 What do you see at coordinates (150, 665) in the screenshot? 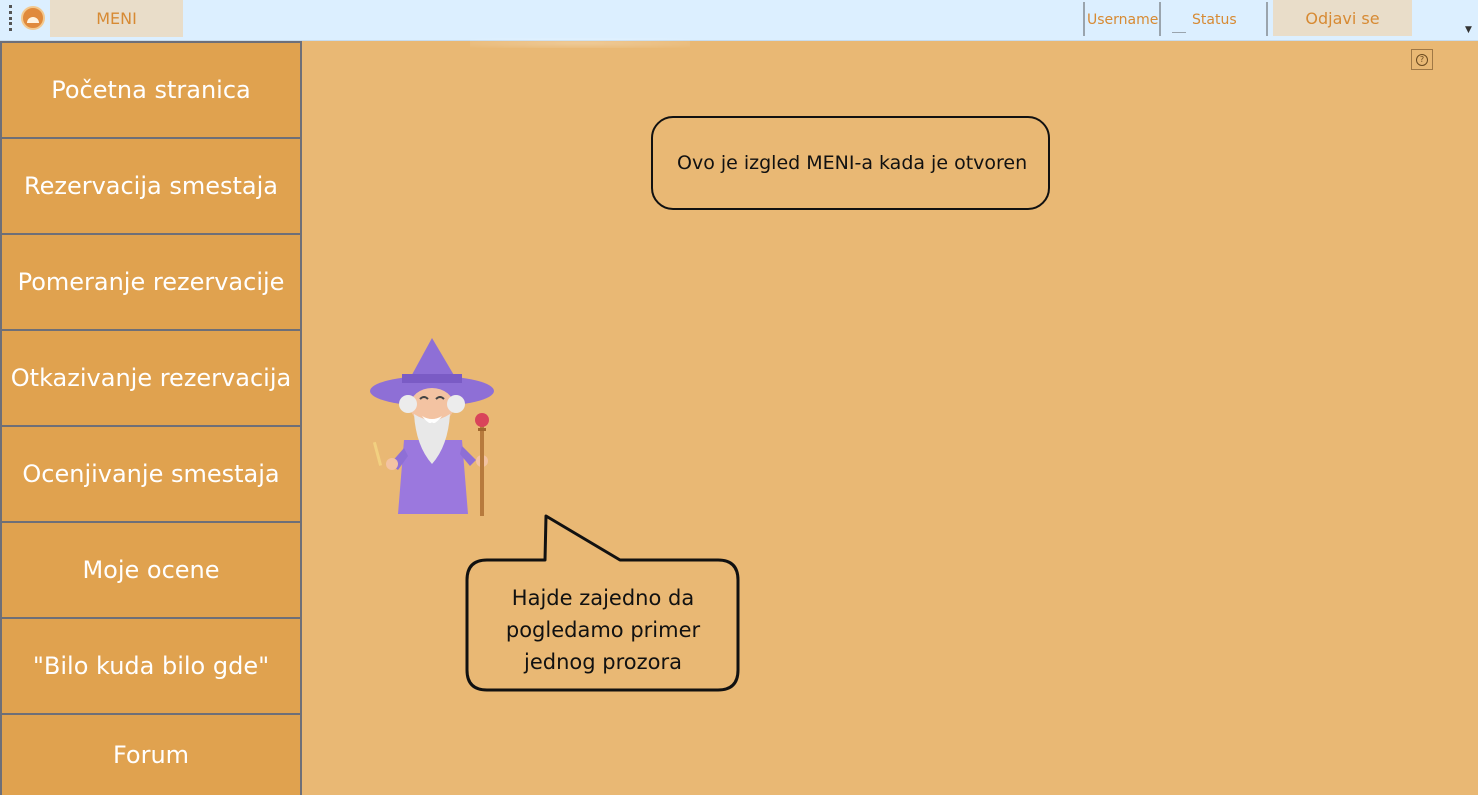
I see `sidebar-item-bilo-kuda: "Bilo kuda bilo gde"` at bounding box center [150, 665].